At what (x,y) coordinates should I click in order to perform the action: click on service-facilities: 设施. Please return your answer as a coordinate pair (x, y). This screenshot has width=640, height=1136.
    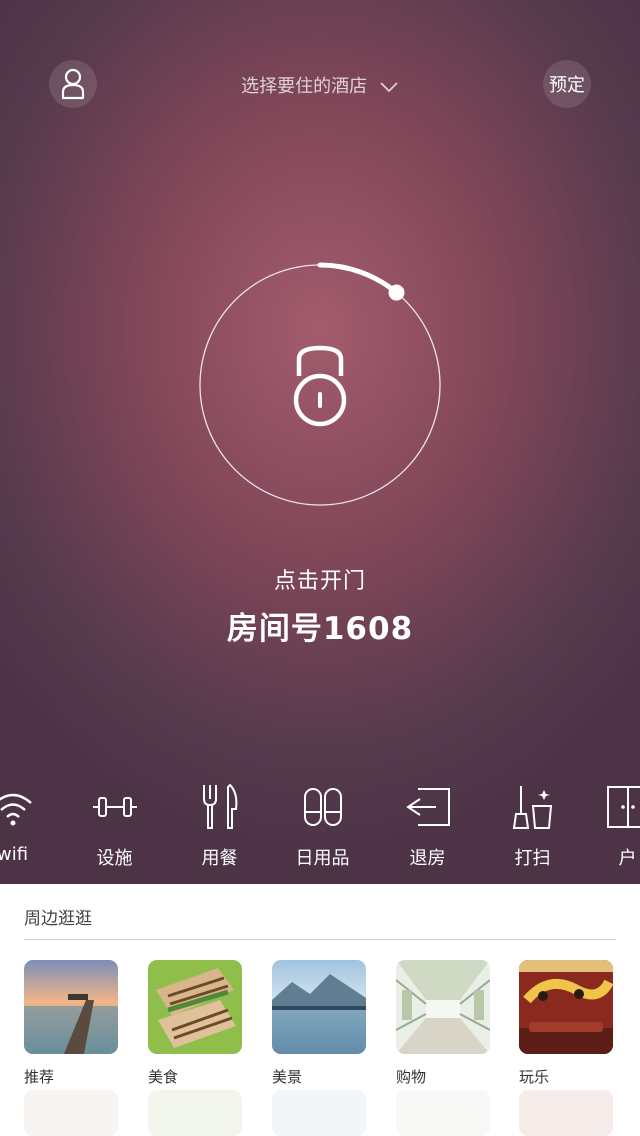
    Looking at the image, I should click on (114, 823).